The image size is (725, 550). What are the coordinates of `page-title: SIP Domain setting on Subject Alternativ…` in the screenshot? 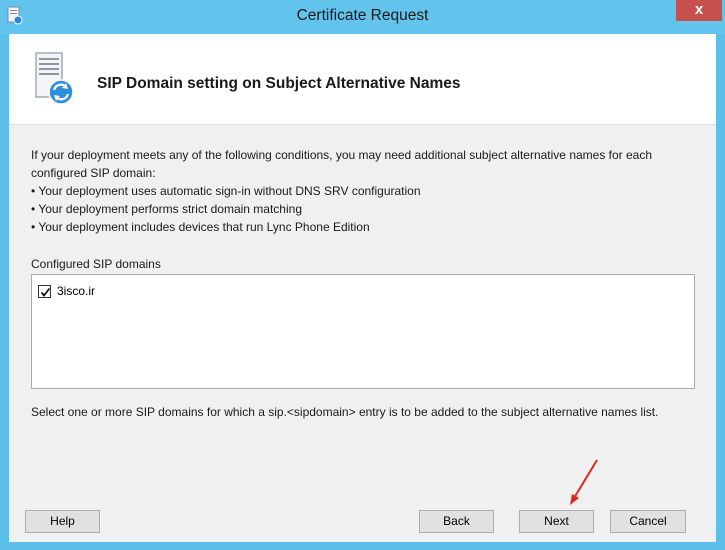 It's located at (279, 83).